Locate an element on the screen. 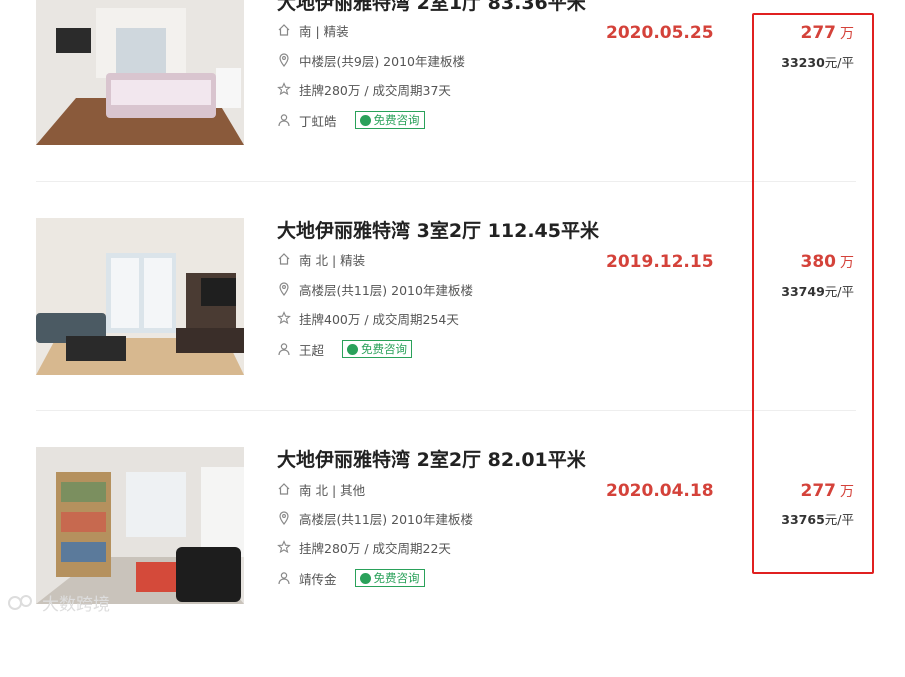  price-column-highlight is located at coordinates (813, 293).